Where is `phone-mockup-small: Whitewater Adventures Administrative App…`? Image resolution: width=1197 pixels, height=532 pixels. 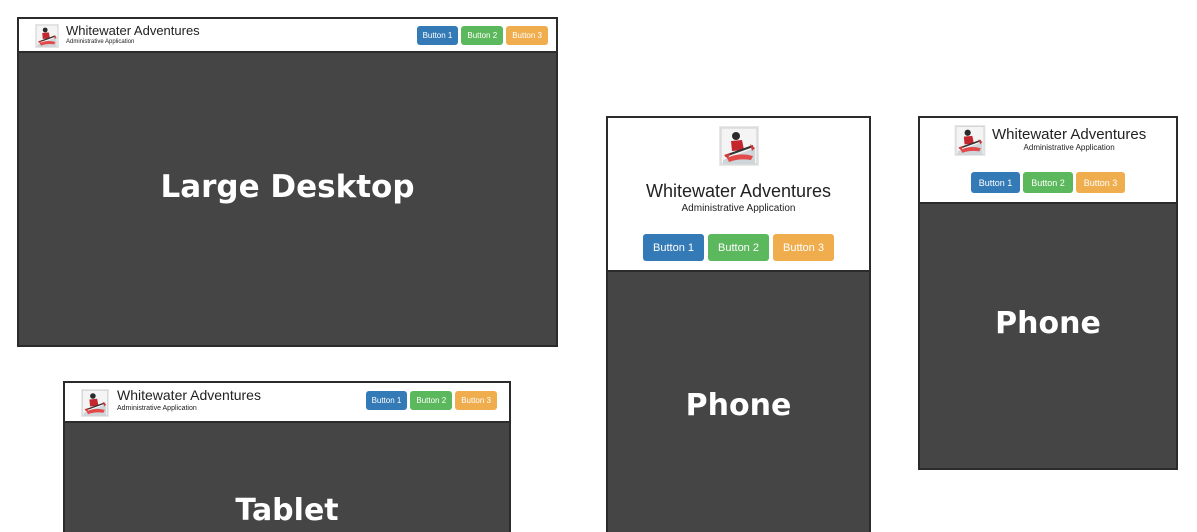
phone-mockup-small: Whitewater Adventures Administrative App… is located at coordinates (1048, 293).